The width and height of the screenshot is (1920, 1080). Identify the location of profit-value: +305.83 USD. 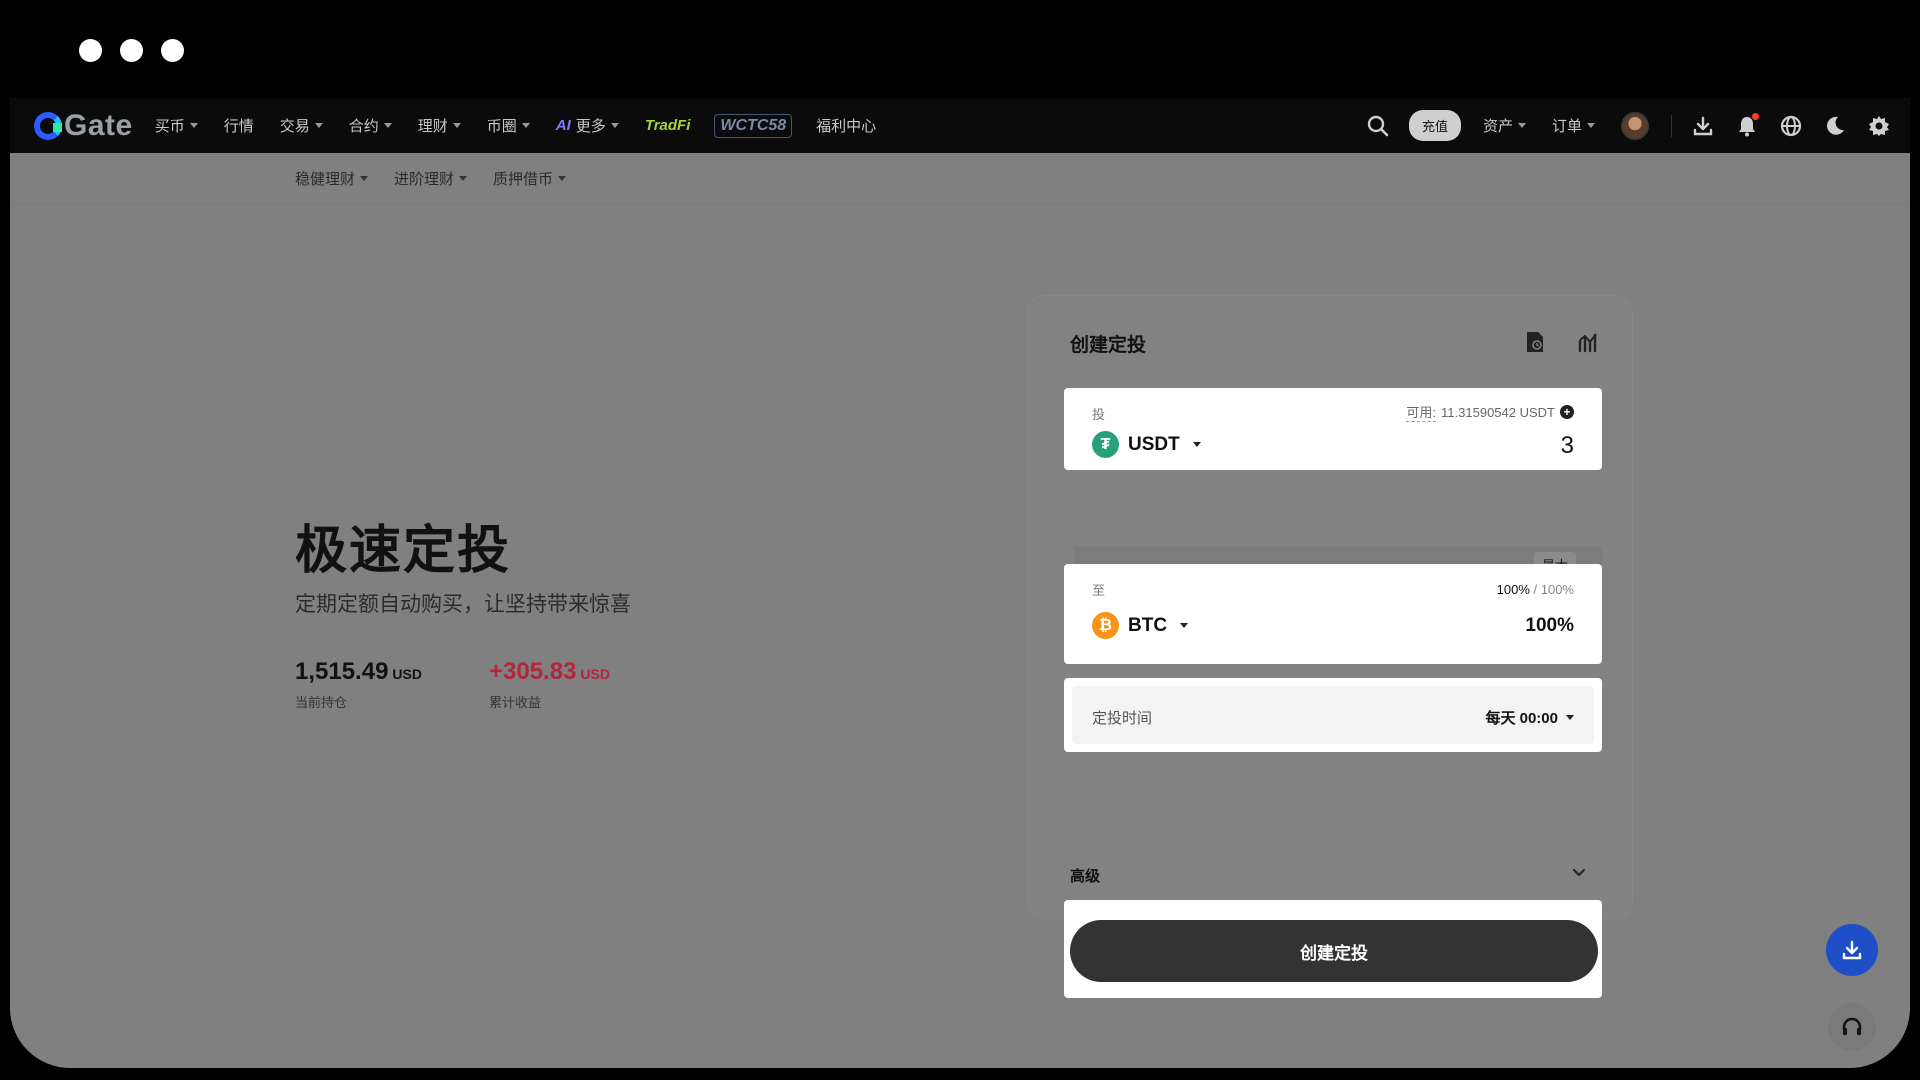
(549, 672).